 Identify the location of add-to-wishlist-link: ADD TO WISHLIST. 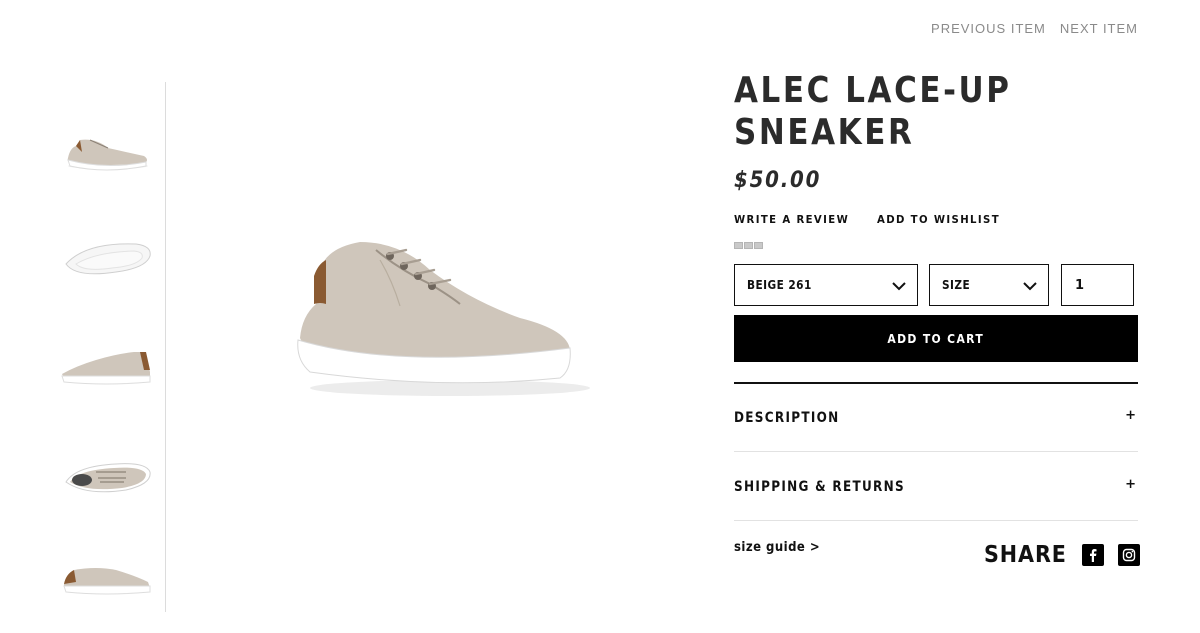
(938, 219).